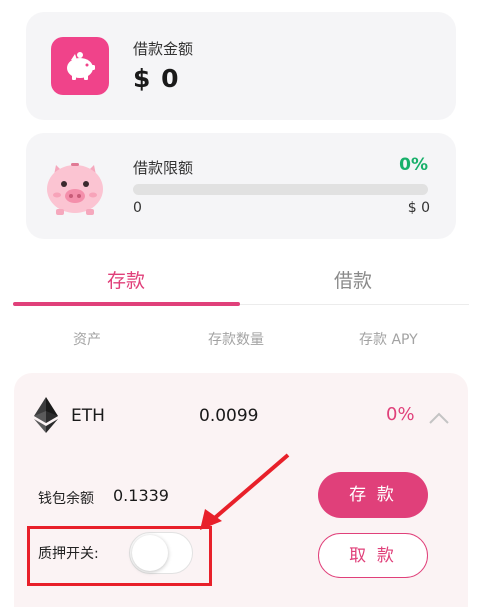  Describe the element at coordinates (75, 186) in the screenshot. I see `pig-icon` at that location.